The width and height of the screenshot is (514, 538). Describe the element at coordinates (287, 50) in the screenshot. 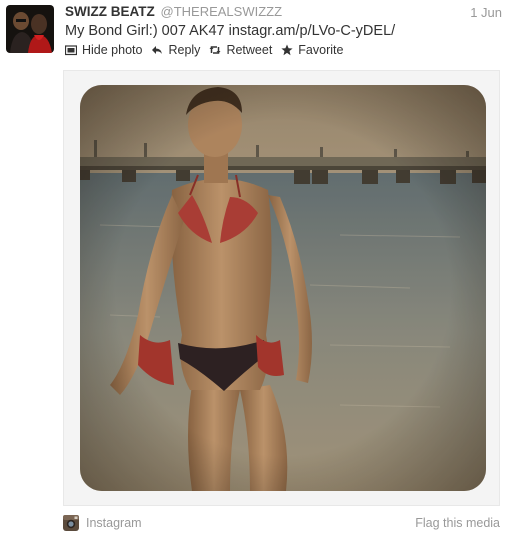

I see `star-icon` at that location.